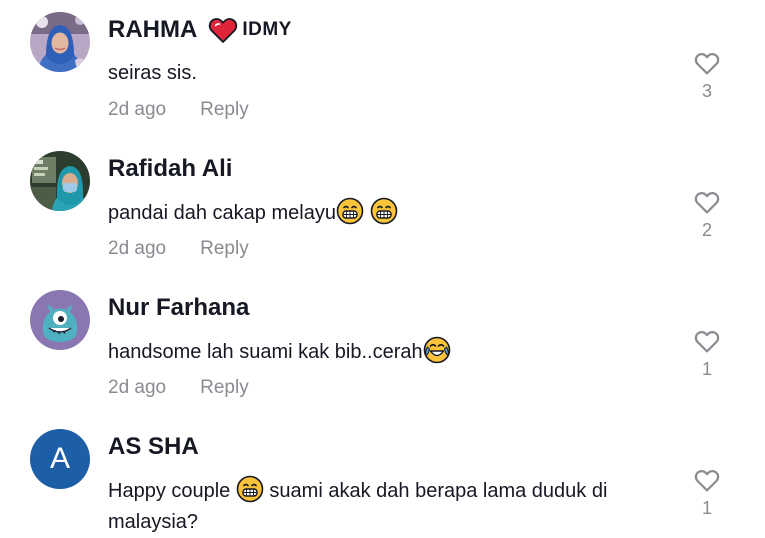 This screenshot has height=538, width=765. Describe the element at coordinates (60, 459) in the screenshot. I see `avatar: A` at that location.